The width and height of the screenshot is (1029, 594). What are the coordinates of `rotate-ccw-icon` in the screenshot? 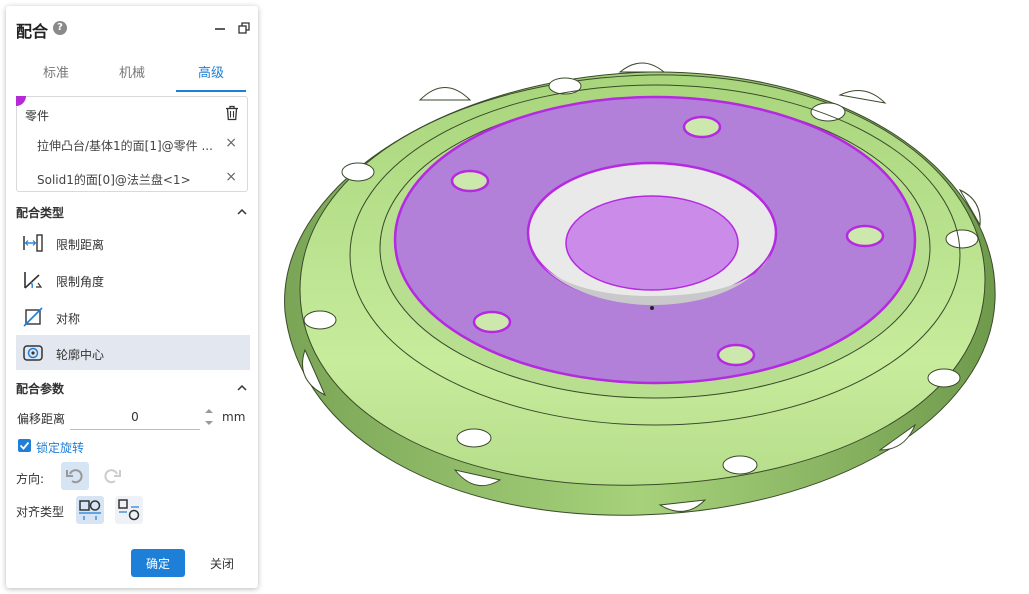 It's located at (74, 476).